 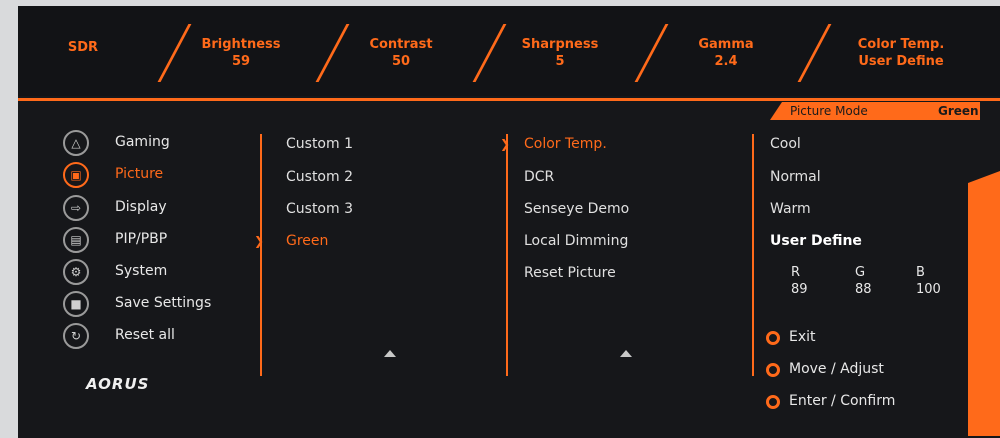 What do you see at coordinates (816, 241) in the screenshot?
I see `color-temp-option-selected: User Define` at bounding box center [816, 241].